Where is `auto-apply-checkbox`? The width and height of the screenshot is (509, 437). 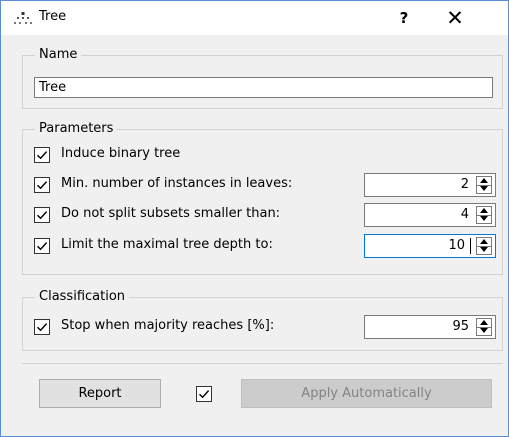 auto-apply-checkbox is located at coordinates (204, 394).